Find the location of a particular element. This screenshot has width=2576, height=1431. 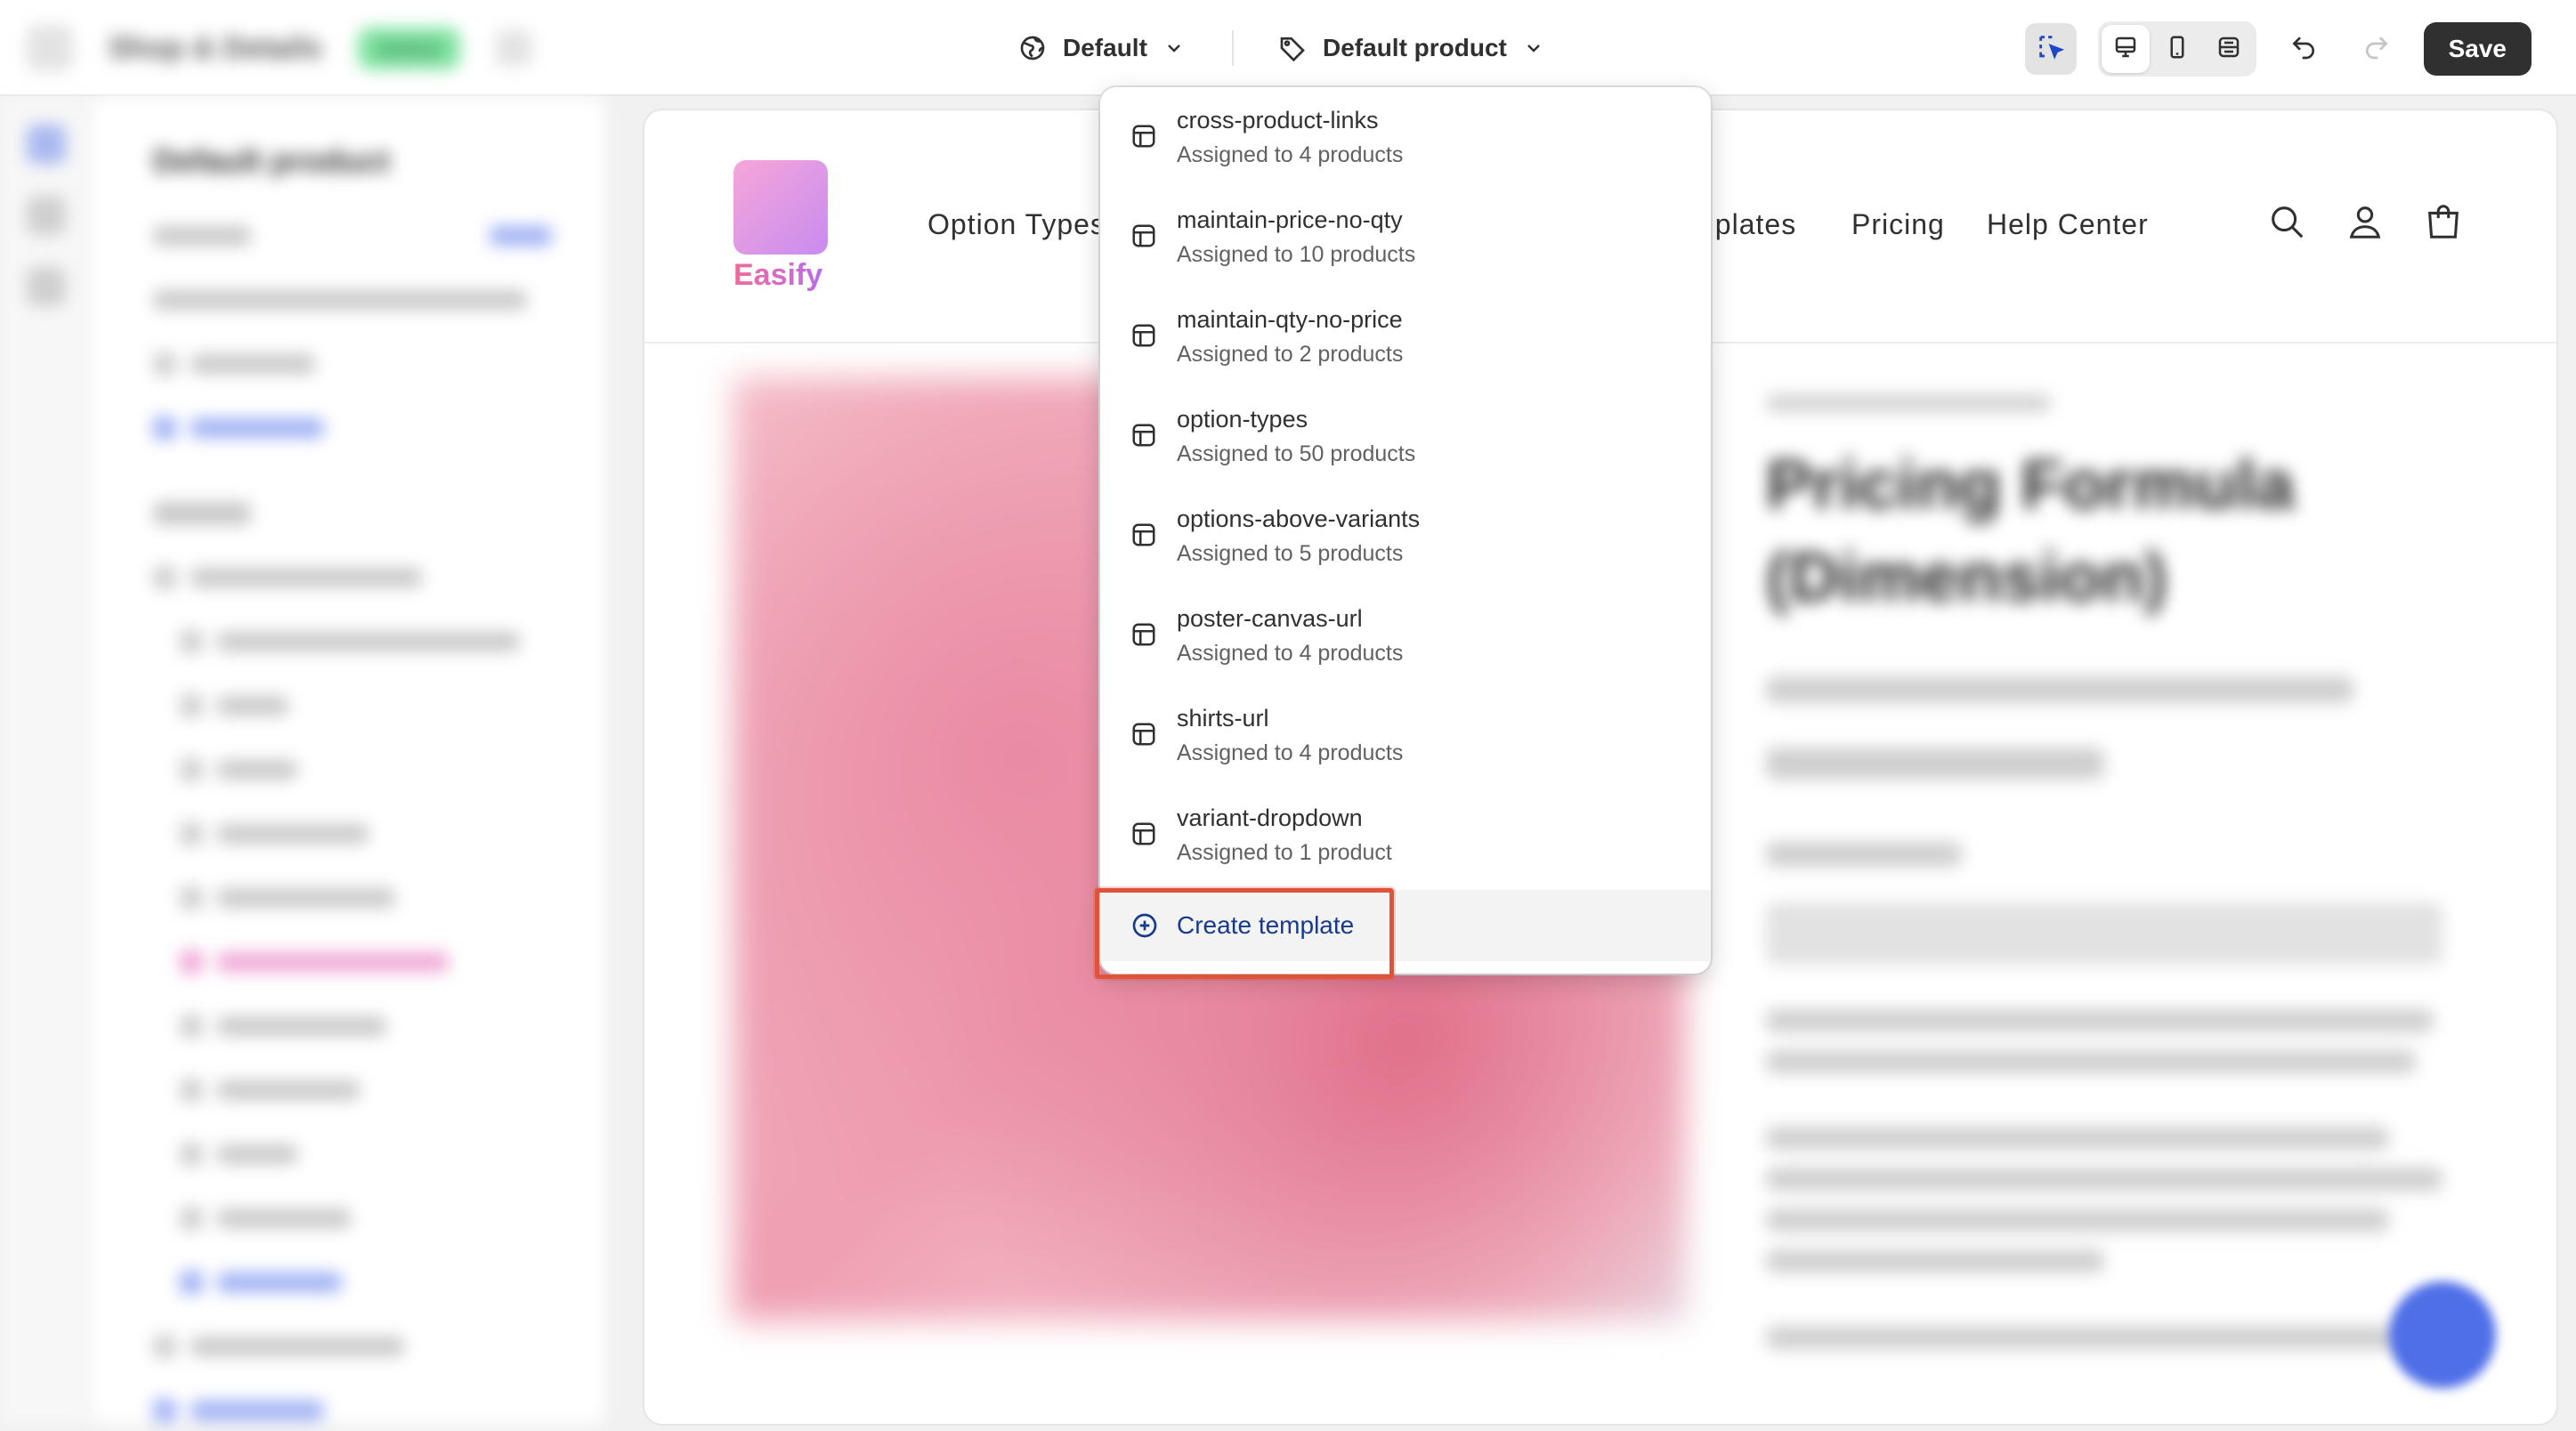

nav-link-help-center: Help Center is located at coordinates (2068, 225).